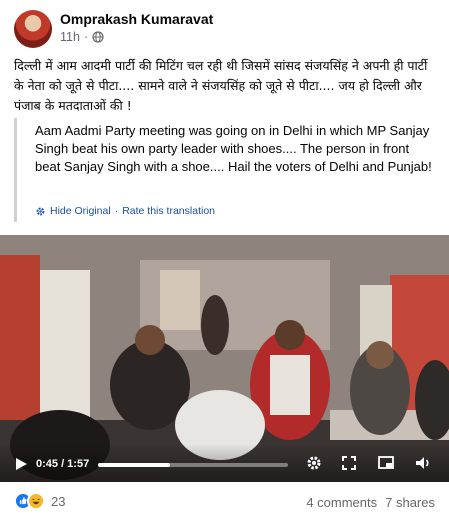 The image size is (449, 520). Describe the element at coordinates (40, 211) in the screenshot. I see `gear-icon` at that location.